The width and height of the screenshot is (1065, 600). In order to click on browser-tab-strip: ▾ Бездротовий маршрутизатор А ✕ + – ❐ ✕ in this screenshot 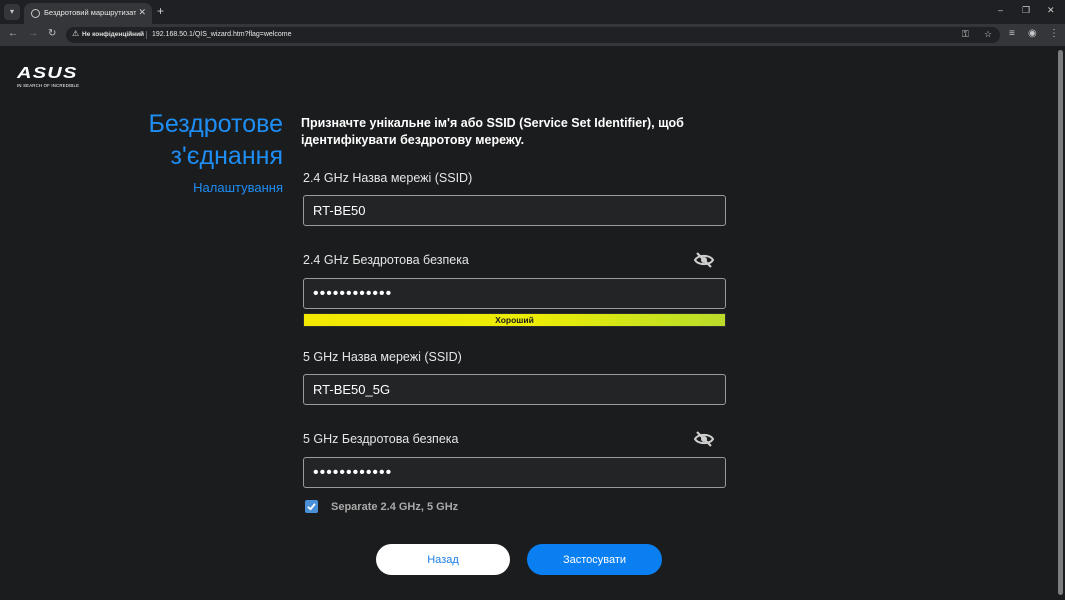, I will do `click(532, 12)`.